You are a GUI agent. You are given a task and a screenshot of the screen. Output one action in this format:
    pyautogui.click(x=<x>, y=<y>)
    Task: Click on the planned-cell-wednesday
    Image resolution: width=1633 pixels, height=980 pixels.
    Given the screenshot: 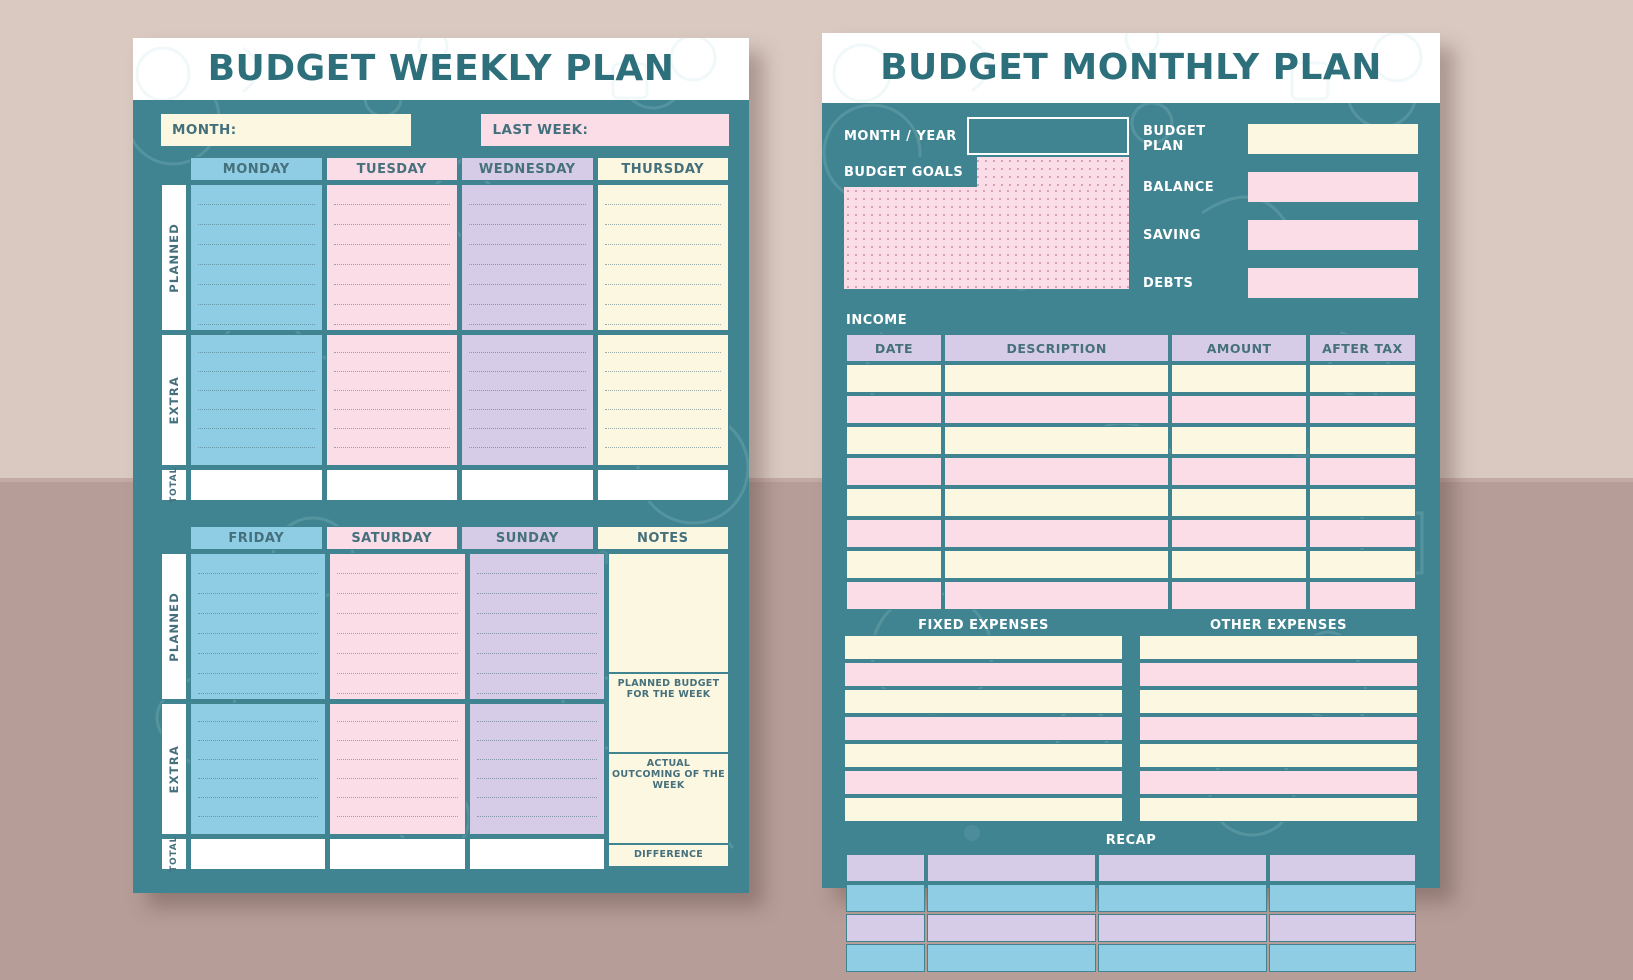 What is the action you would take?
    pyautogui.click(x=527, y=257)
    